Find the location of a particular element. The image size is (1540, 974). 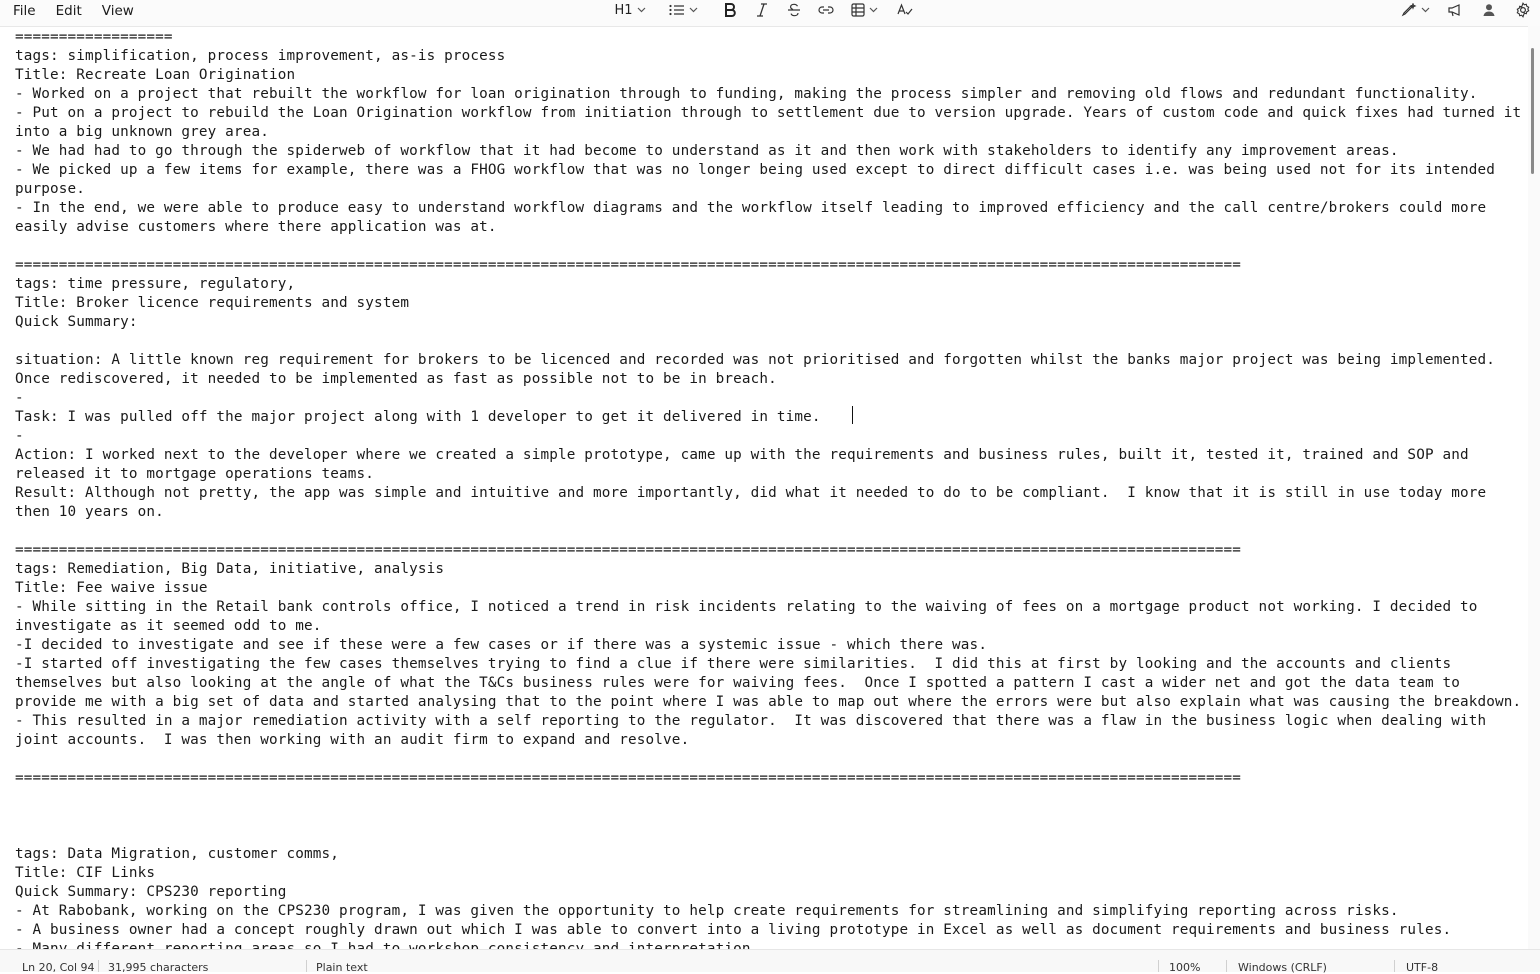

strikethrough-icon is located at coordinates (794, 10).